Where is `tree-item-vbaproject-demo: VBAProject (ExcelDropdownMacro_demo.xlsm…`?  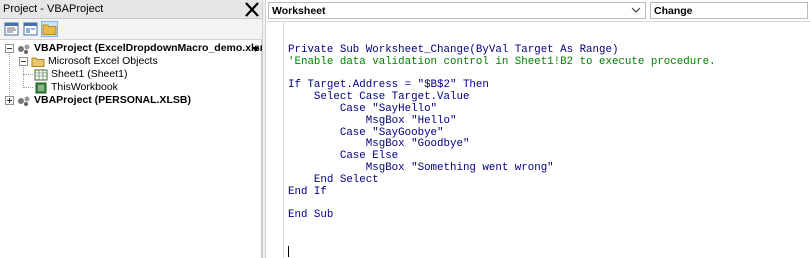
tree-item-vbaproject-demo: VBAProject (ExcelDropdownMacro_demo.xlsm… is located at coordinates (145, 48).